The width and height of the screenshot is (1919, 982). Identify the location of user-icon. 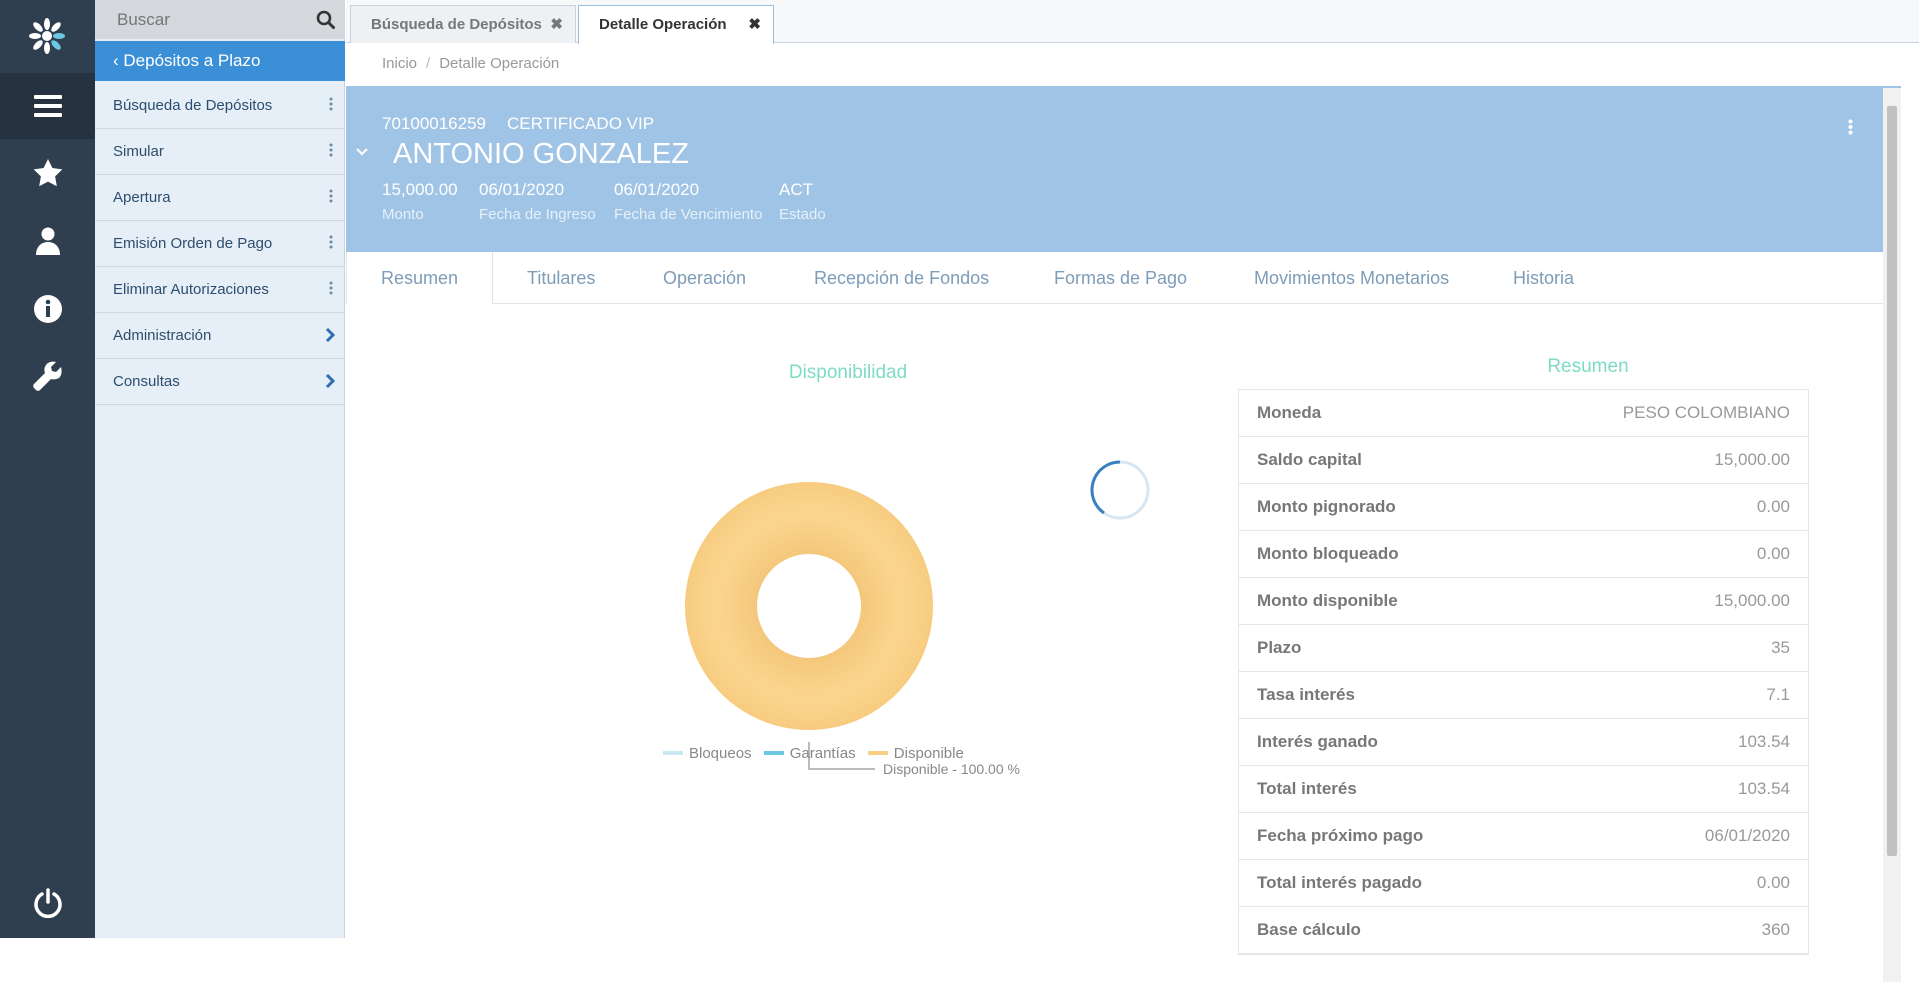
(47, 241).